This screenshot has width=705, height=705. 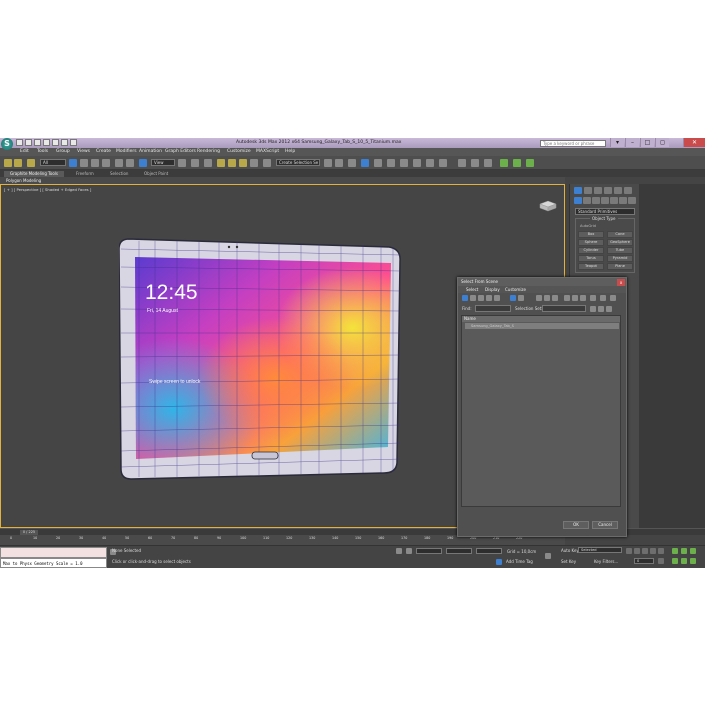 I want to click on display-xrefs-icon, so click(x=539, y=298).